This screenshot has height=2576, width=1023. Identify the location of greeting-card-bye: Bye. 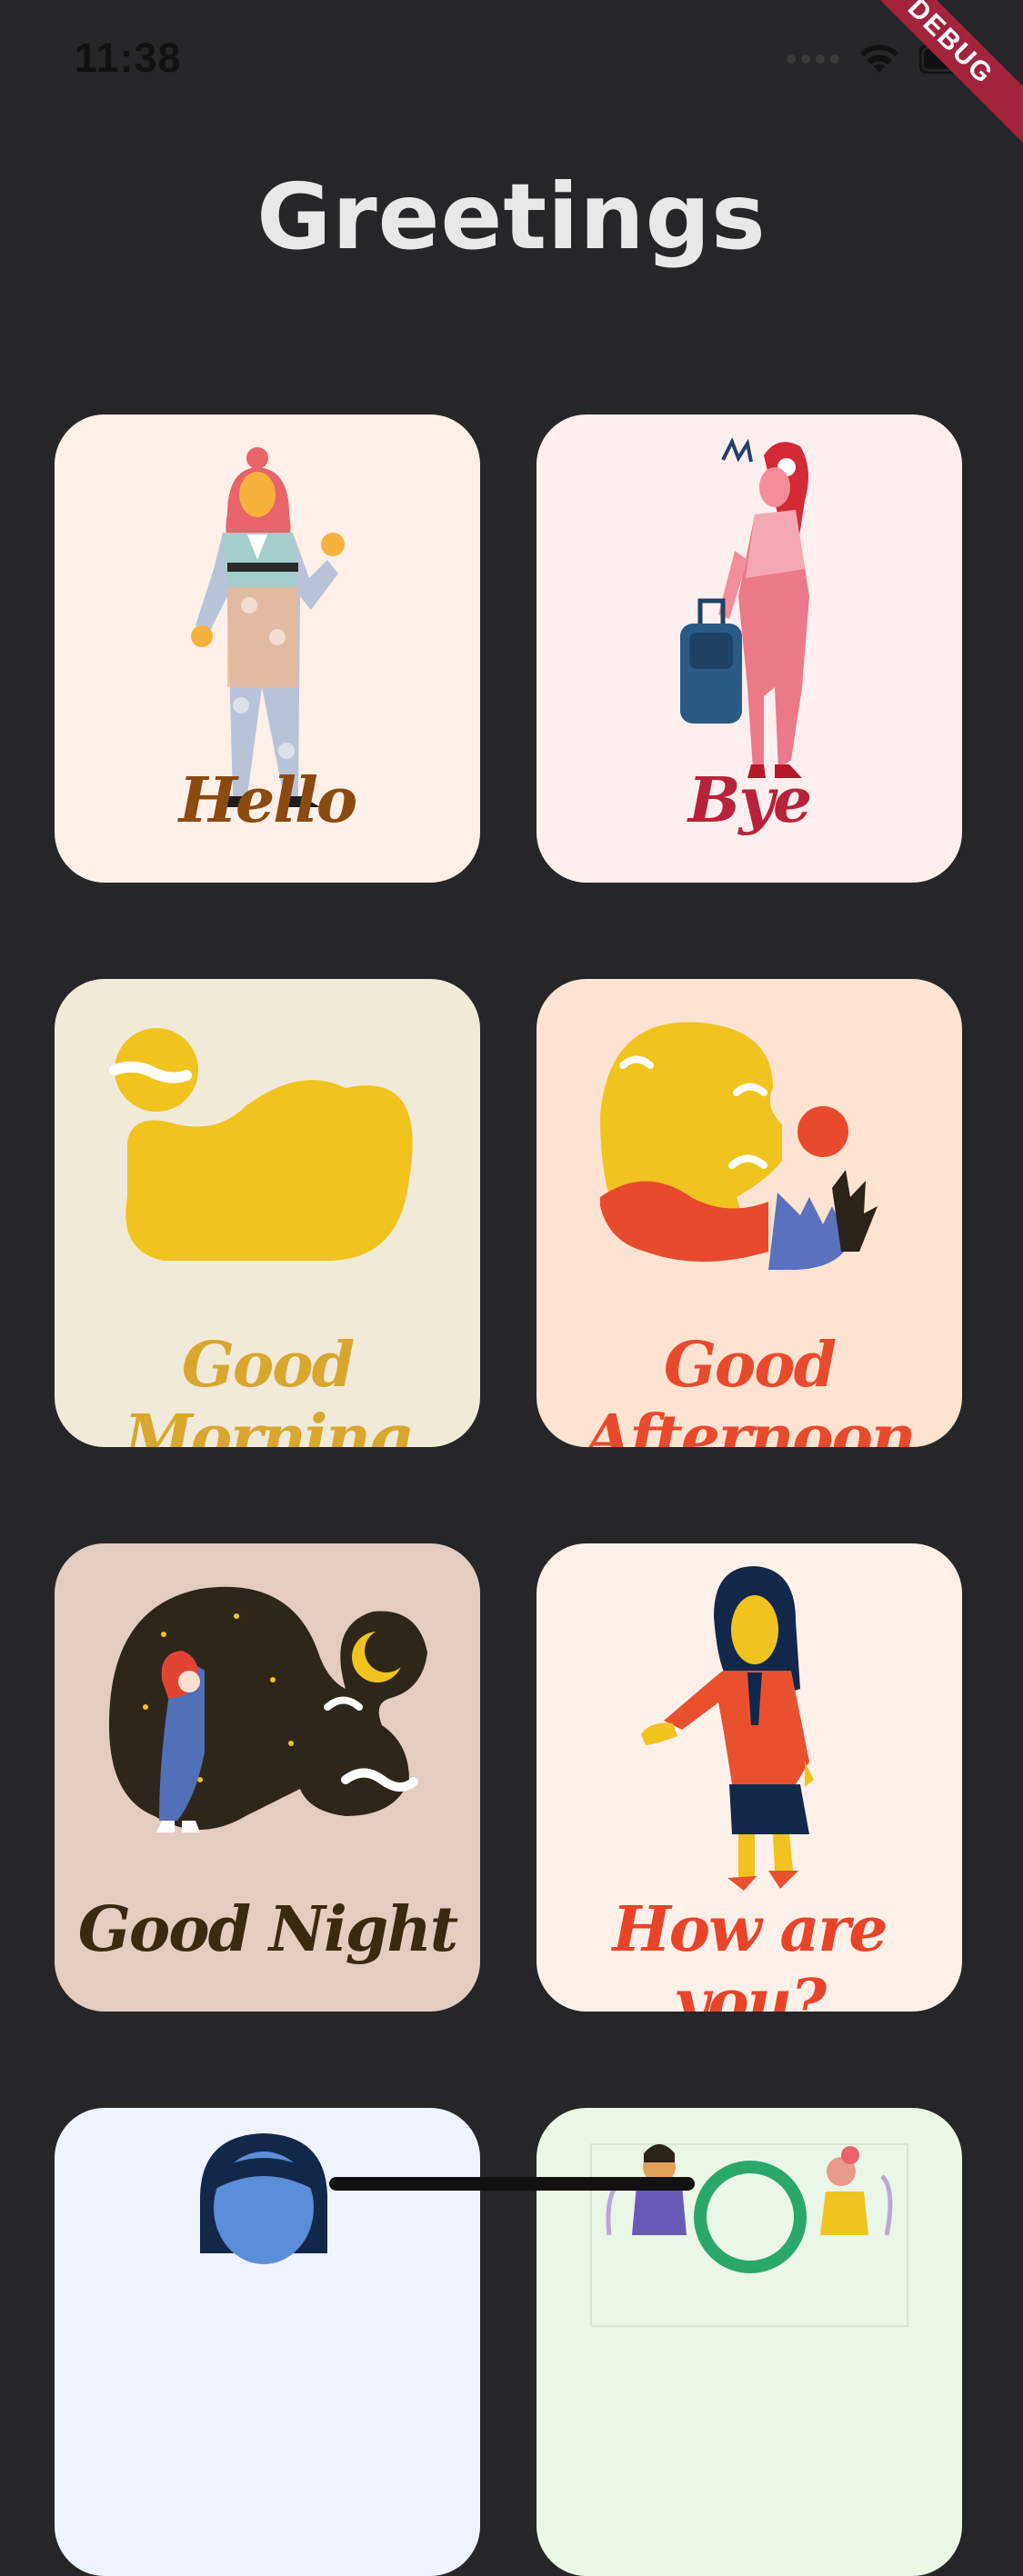
(749, 648).